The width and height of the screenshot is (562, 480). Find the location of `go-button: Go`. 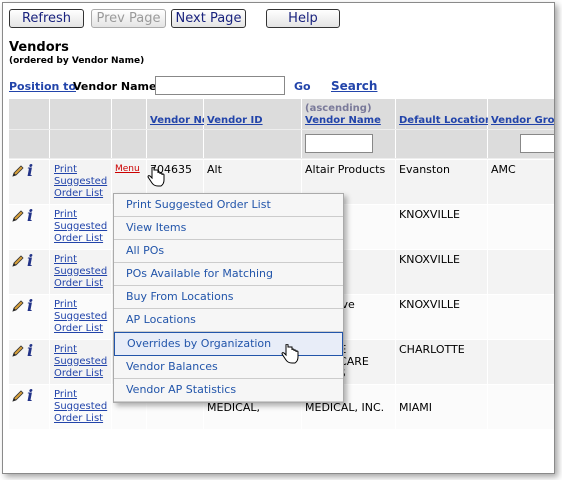

go-button: Go is located at coordinates (302, 86).